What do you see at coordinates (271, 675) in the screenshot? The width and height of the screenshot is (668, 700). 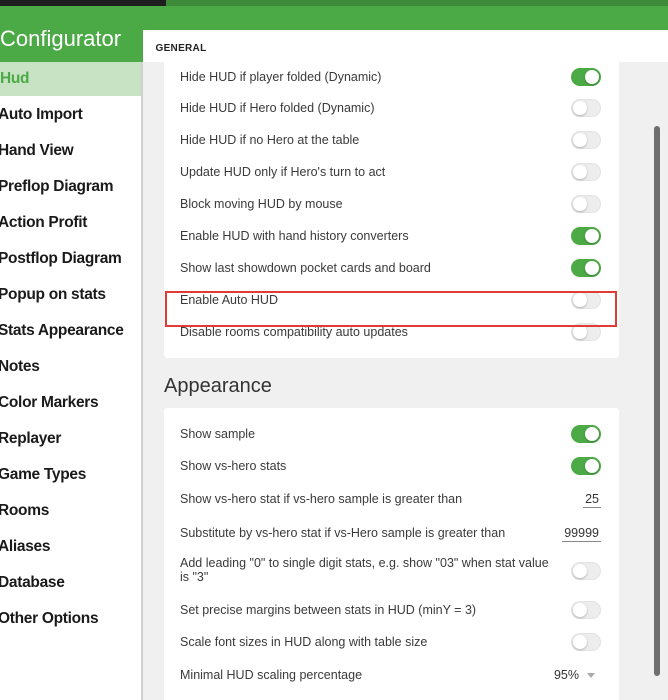 I see `setting-label: Minimal HUD scaling percentage` at bounding box center [271, 675].